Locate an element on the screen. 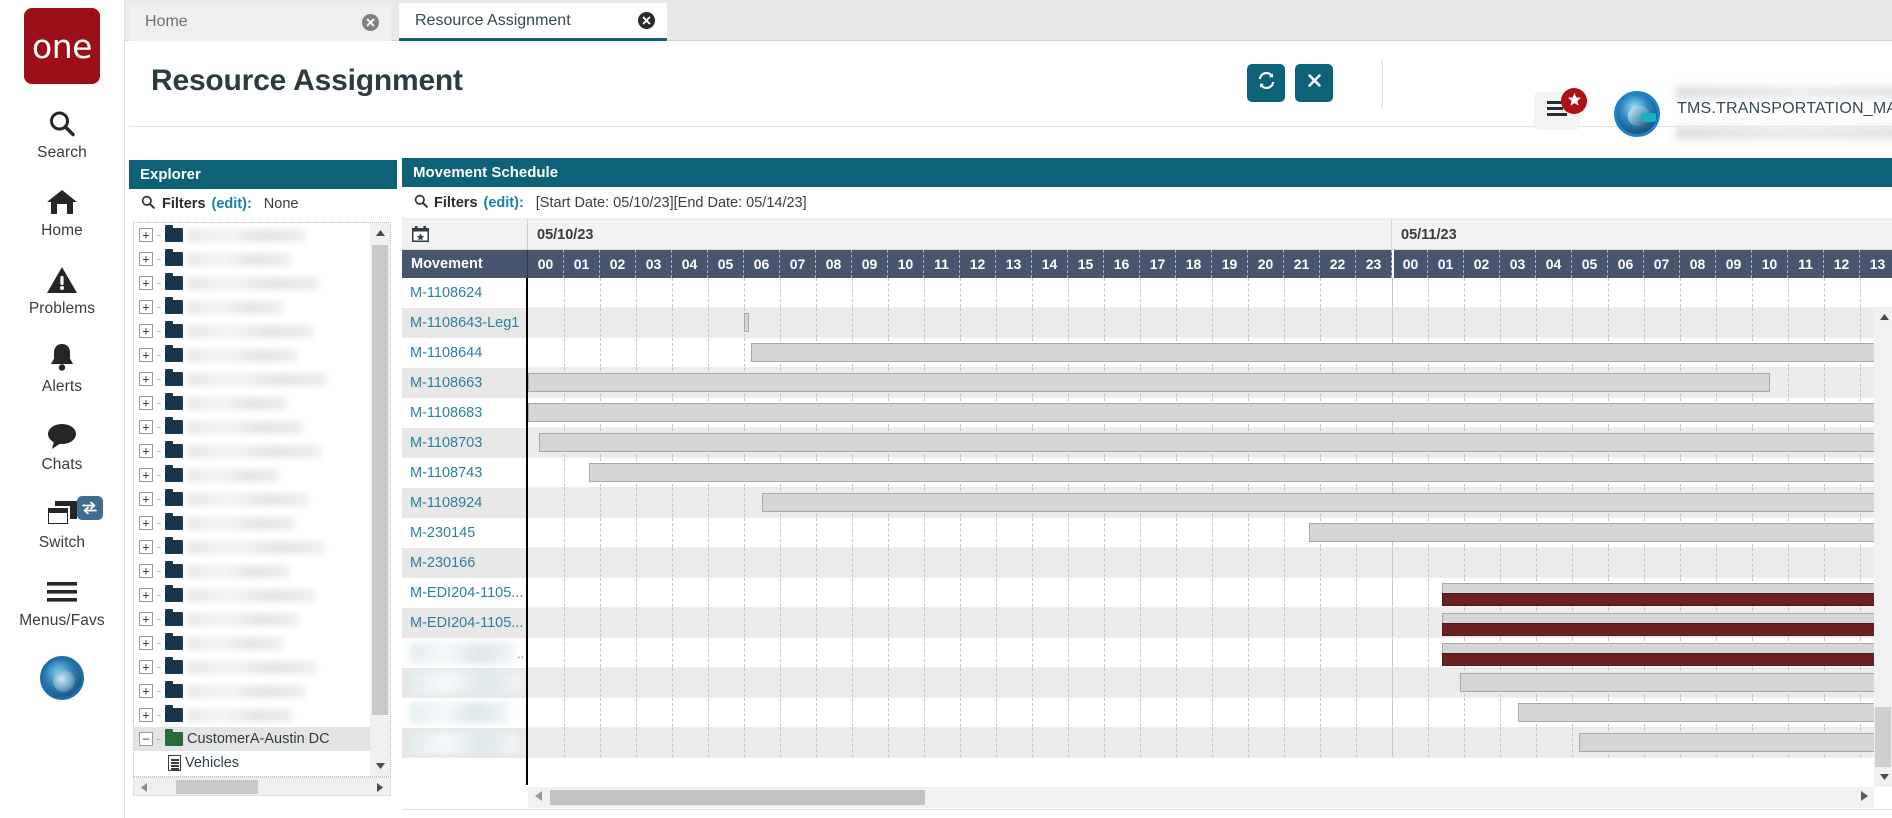 Image resolution: width=1892 pixels, height=818 pixels. gantt-row-label: M-1108663 is located at coordinates (464, 383).